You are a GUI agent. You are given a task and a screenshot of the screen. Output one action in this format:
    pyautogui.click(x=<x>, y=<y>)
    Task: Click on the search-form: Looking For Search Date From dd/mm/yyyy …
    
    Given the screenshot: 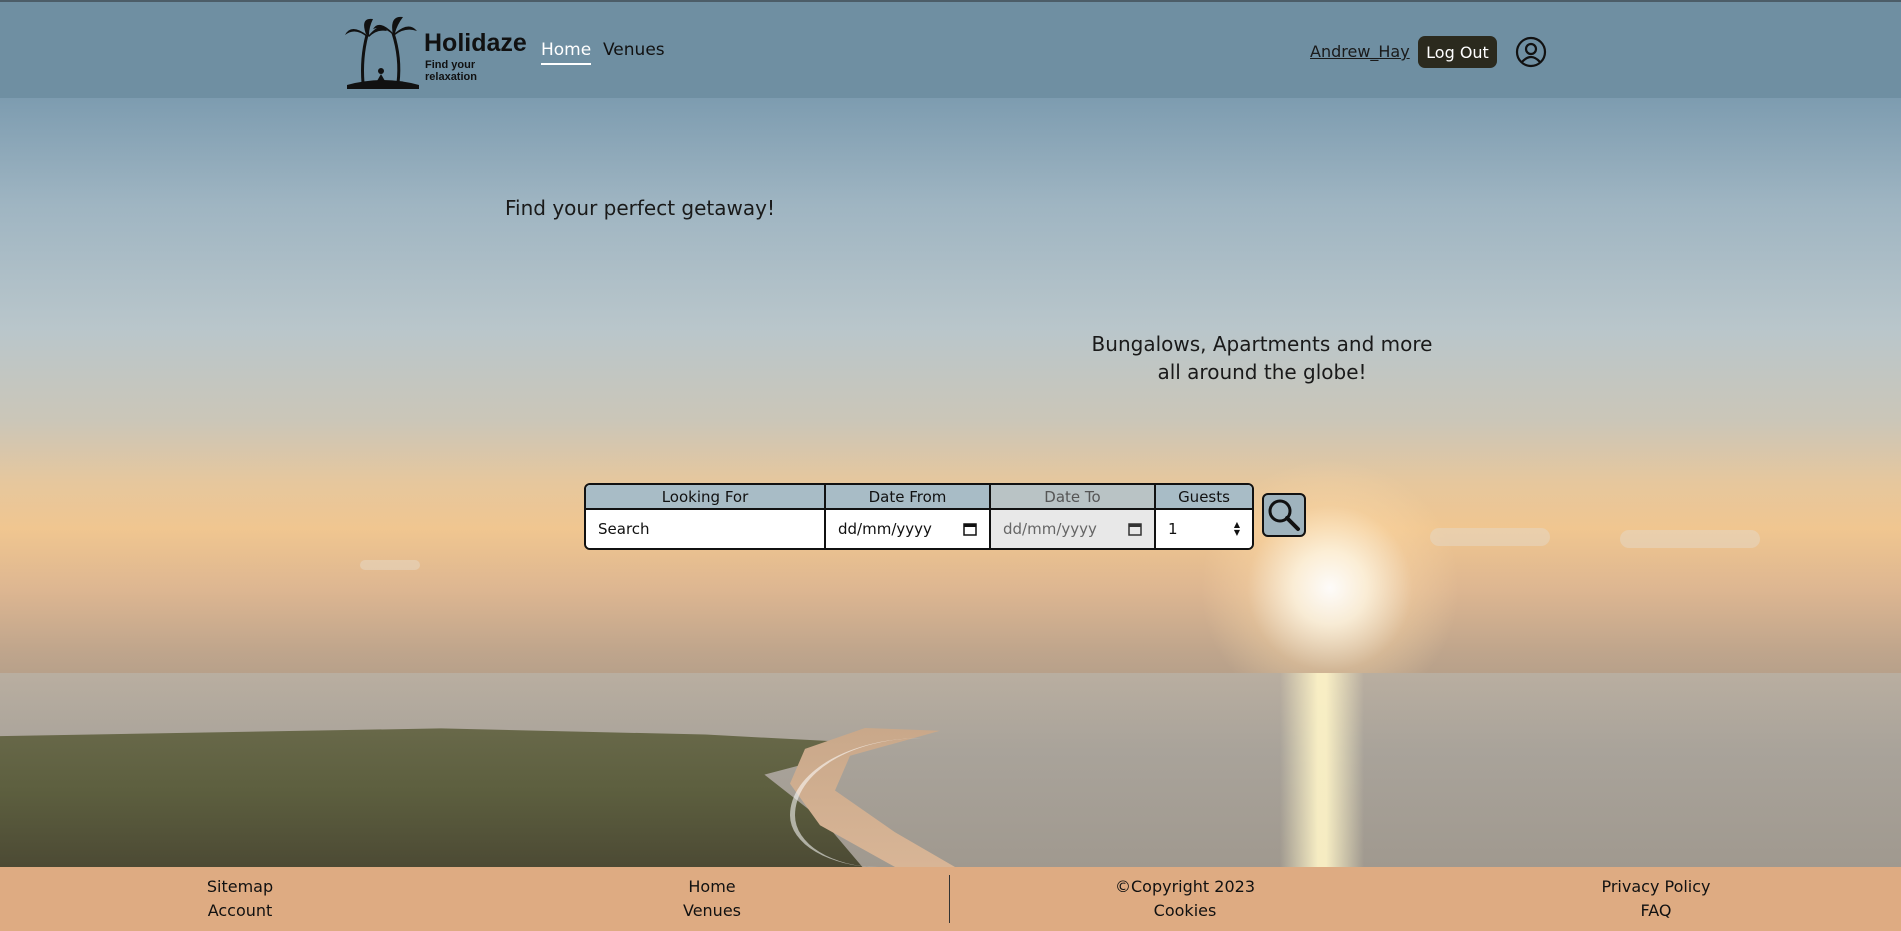 What is the action you would take?
    pyautogui.click(x=919, y=516)
    